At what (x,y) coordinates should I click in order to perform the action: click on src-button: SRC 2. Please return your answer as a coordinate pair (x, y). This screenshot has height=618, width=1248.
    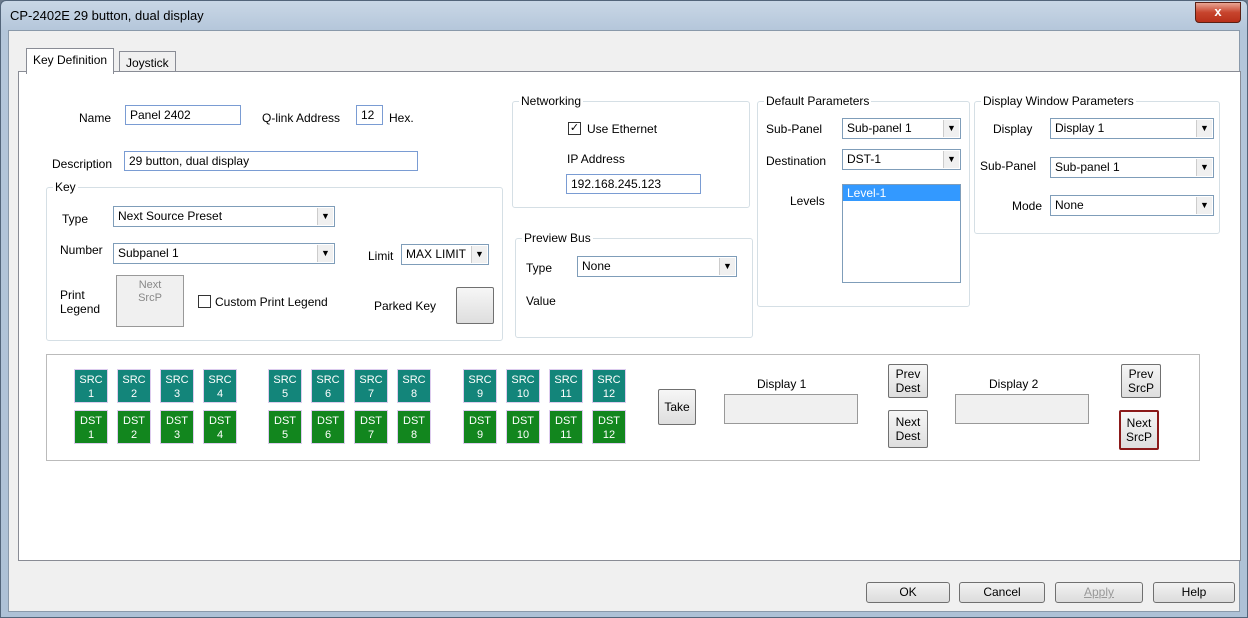
    Looking at the image, I should click on (134, 386).